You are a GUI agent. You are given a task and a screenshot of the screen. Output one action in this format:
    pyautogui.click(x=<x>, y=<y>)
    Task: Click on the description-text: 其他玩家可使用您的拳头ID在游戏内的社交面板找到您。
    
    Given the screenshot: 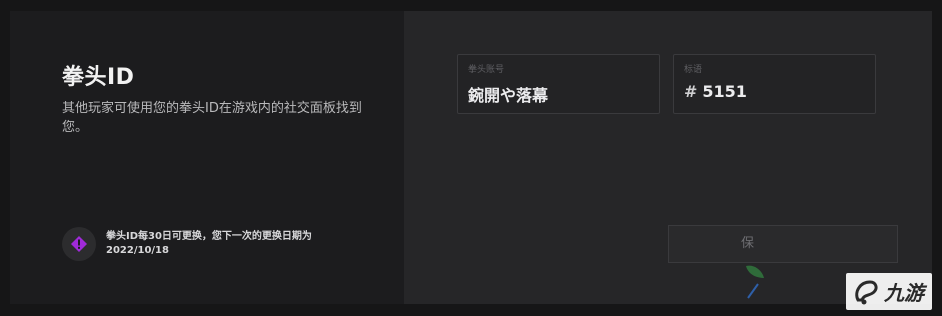 What is the action you would take?
    pyautogui.click(x=212, y=118)
    